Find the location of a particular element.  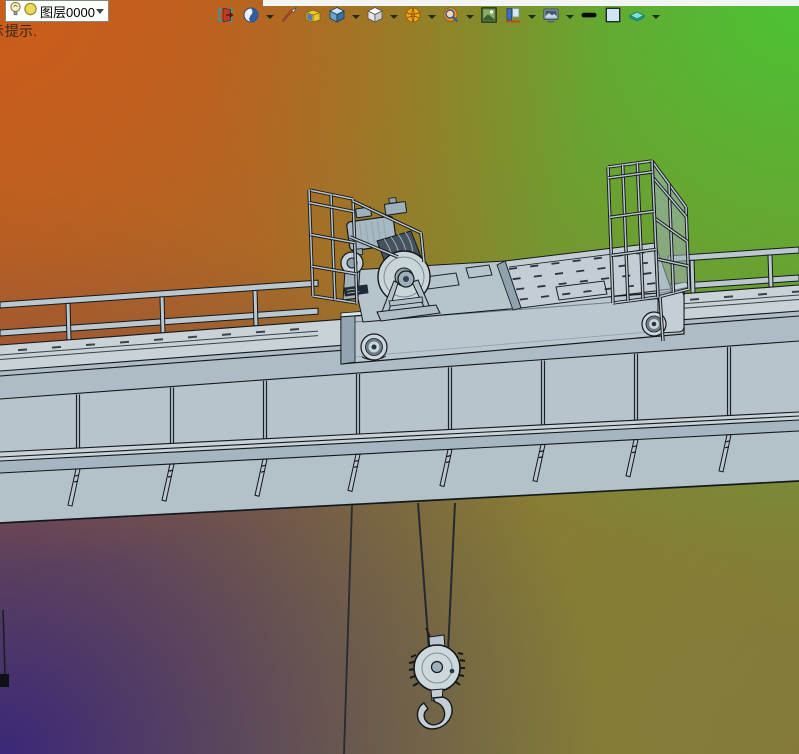

background-color-icon is located at coordinates (613, 17).